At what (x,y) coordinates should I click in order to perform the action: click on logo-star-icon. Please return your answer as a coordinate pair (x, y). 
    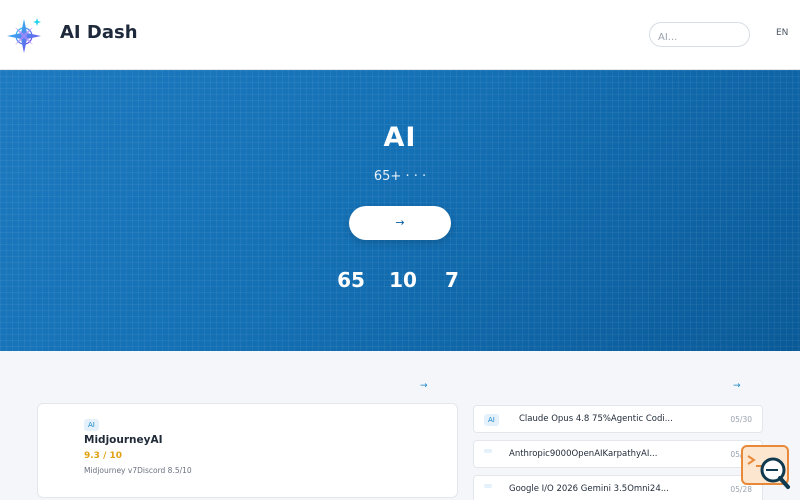
    Looking at the image, I should click on (25, 35).